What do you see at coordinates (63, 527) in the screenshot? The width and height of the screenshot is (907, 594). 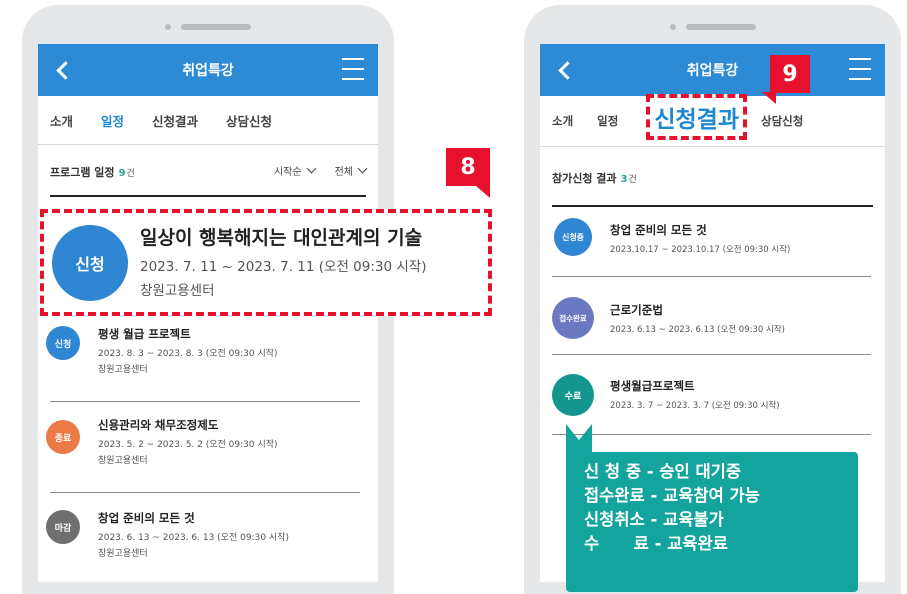 I see `status-badge: 마감` at bounding box center [63, 527].